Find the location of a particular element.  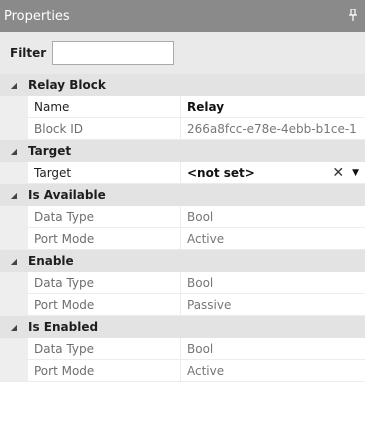

clear-icon: ✕ is located at coordinates (338, 173).